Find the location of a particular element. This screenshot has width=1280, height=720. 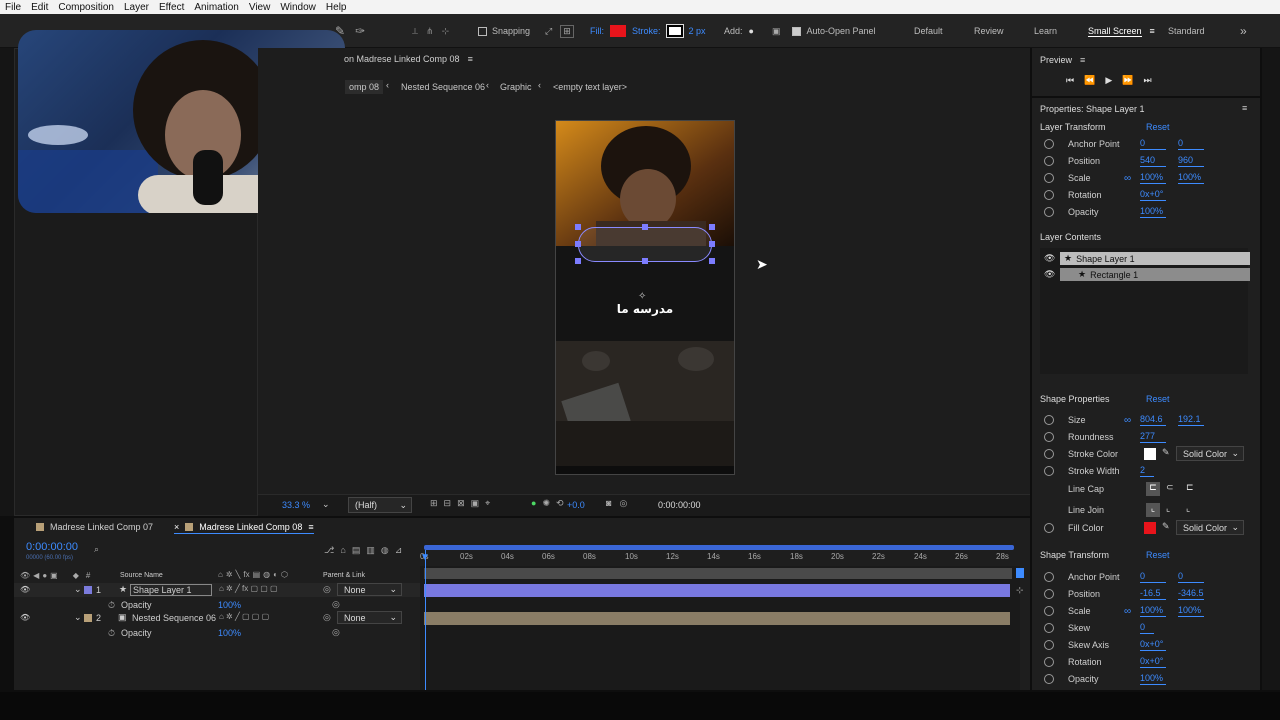

parent-pickwhip-icon: ◎ is located at coordinates (327, 589).